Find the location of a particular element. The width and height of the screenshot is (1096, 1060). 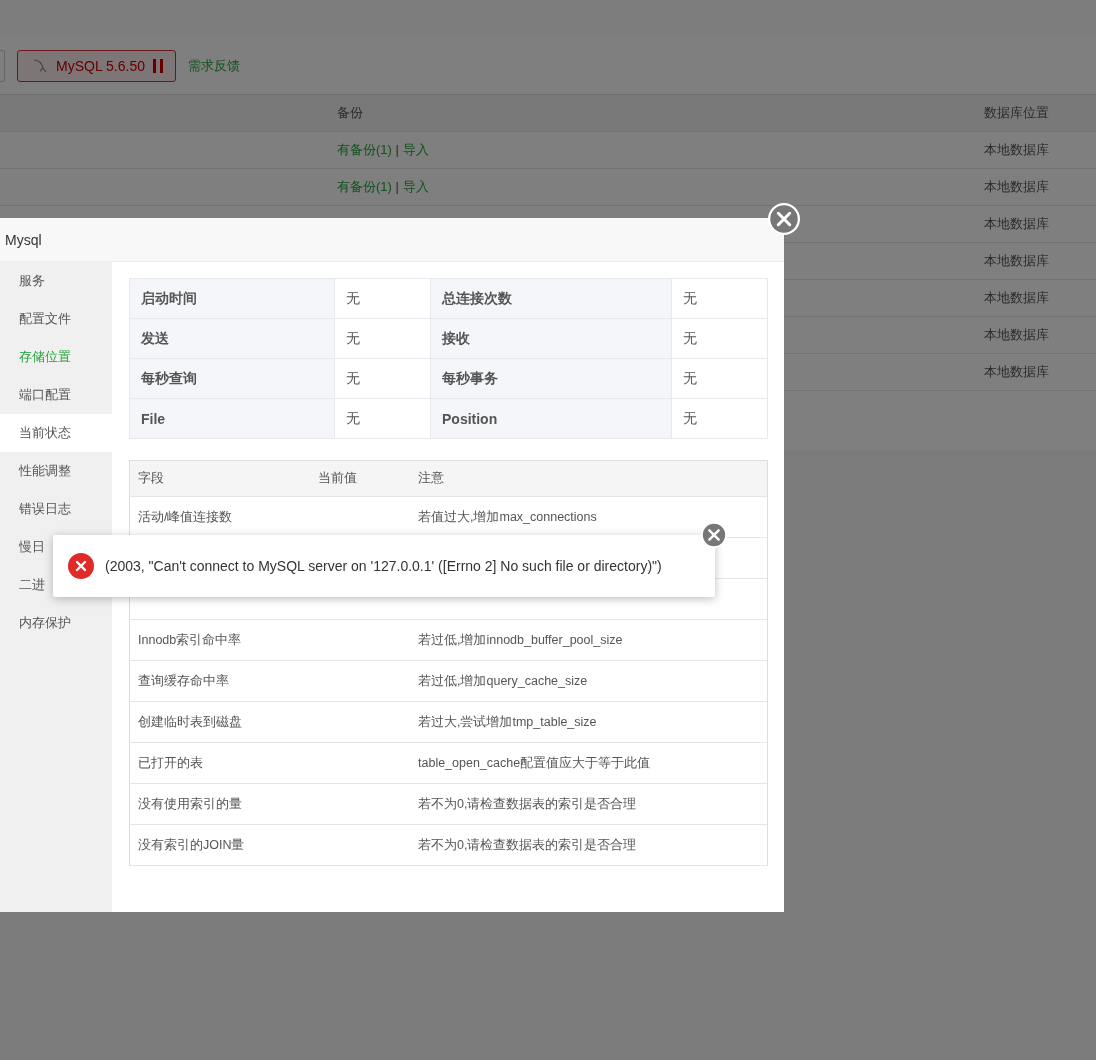

column-header: 注意 is located at coordinates (431, 478).